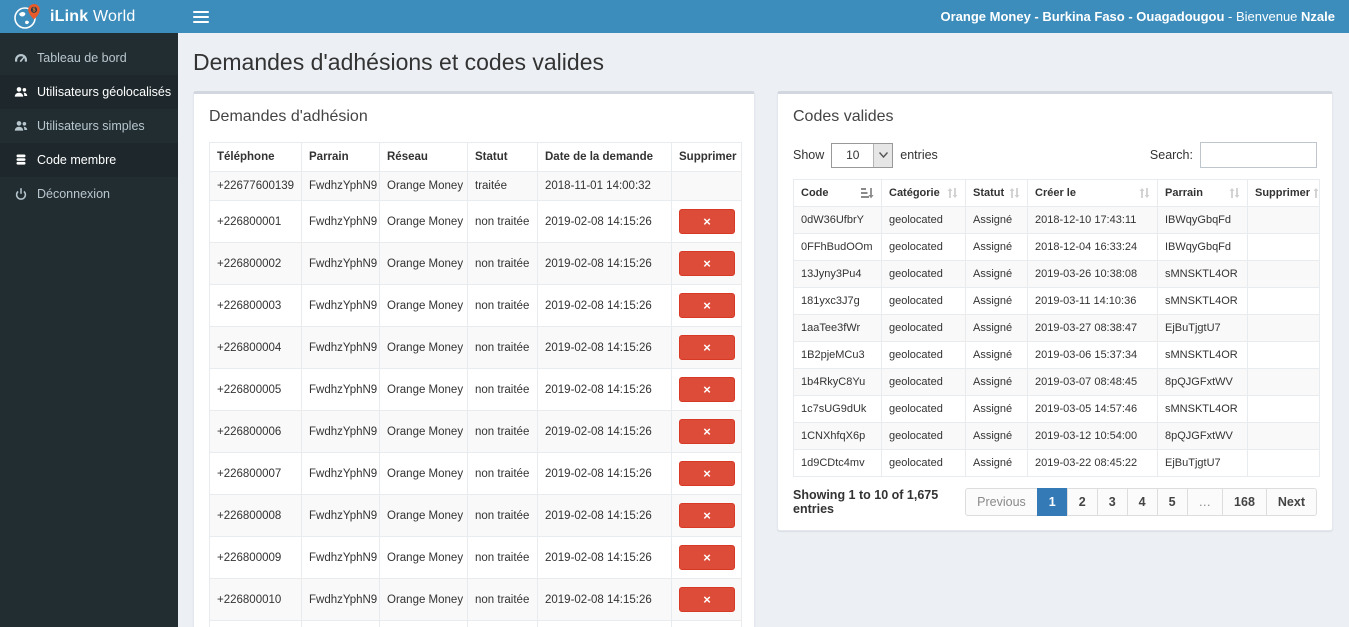 The width and height of the screenshot is (1349, 627). I want to click on page-button-1: 1, so click(1052, 502).